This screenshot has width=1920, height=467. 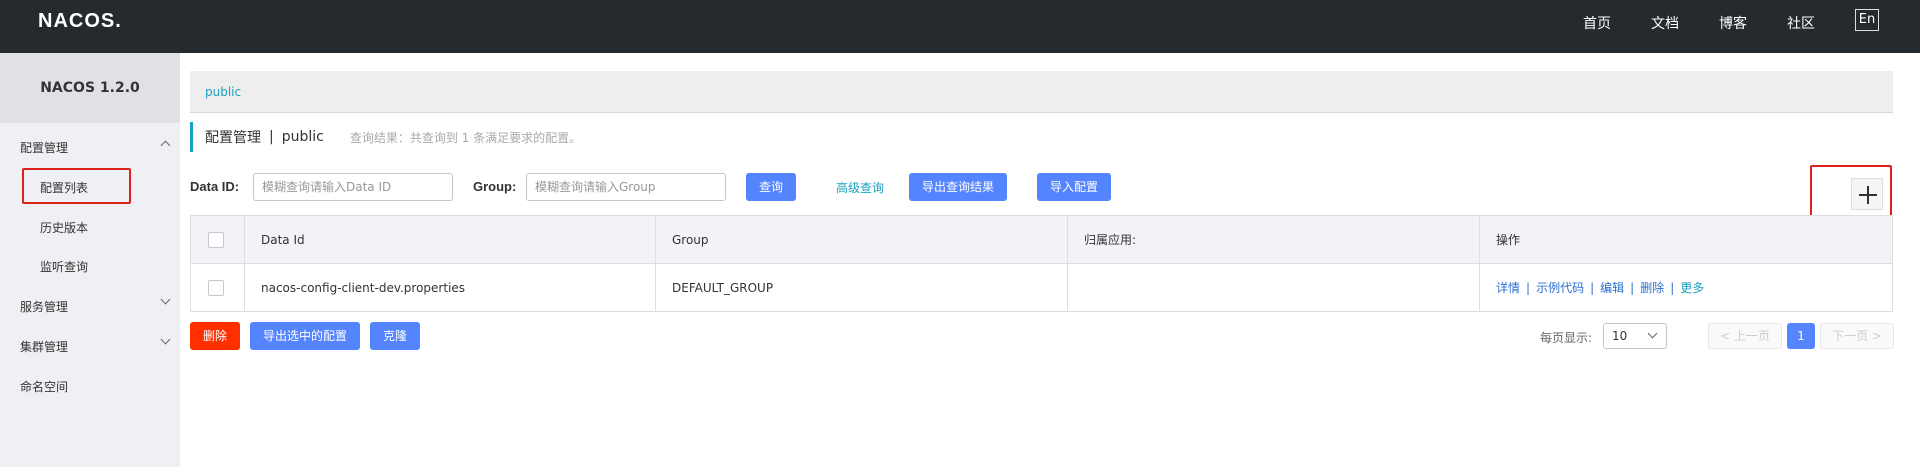 I want to click on column-header-group: Group, so click(x=862, y=239).